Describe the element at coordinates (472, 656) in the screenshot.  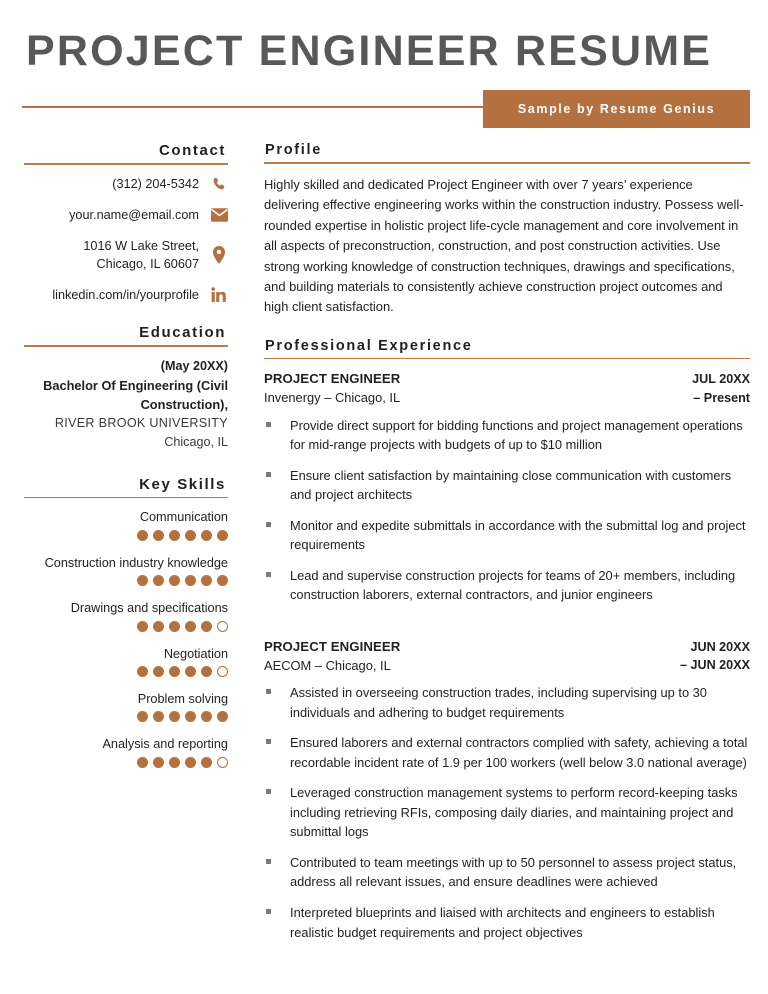
I see `job-identity: PROJECT ENGINEER AECOM – Chicago, IL` at that location.